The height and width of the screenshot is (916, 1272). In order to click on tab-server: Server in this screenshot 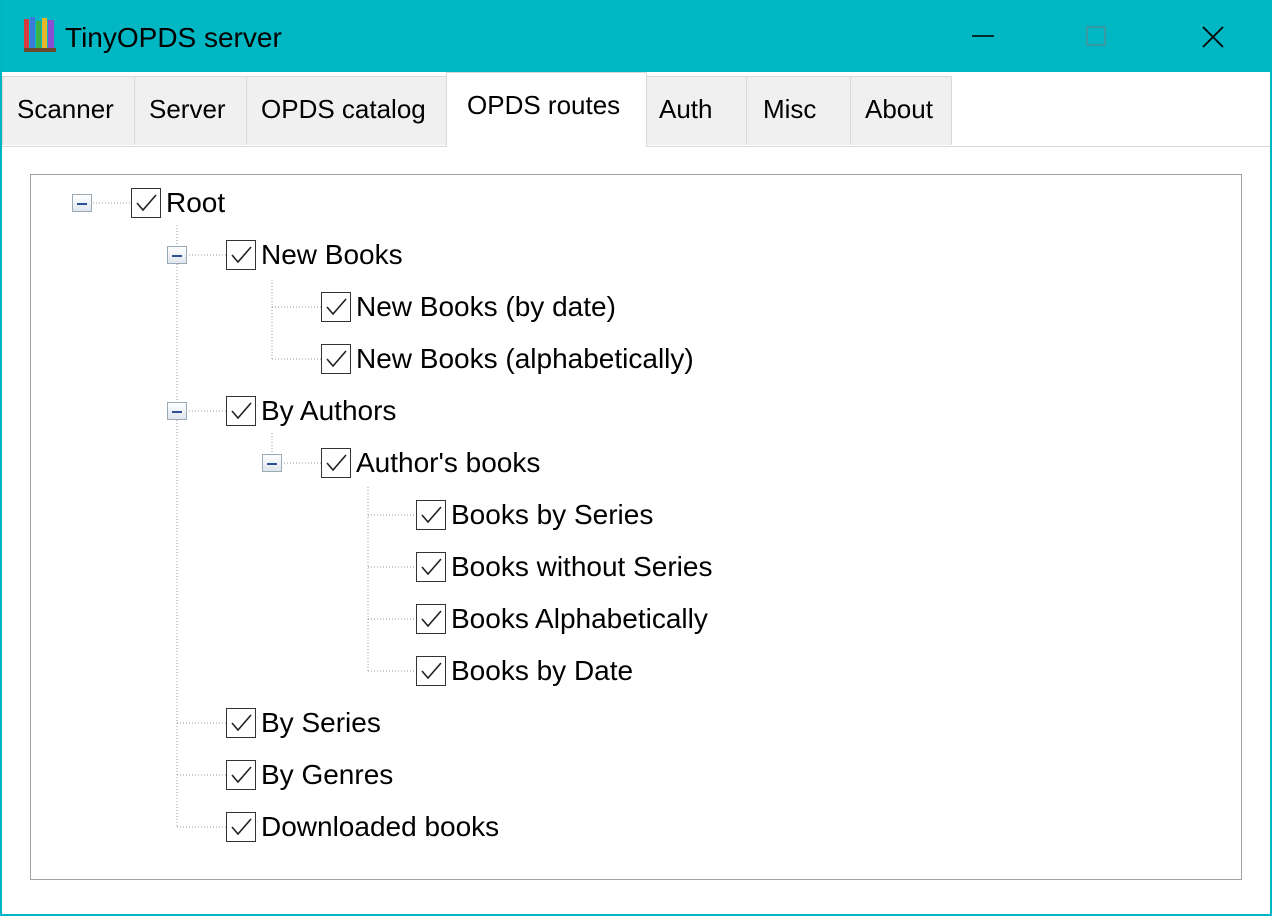, I will do `click(190, 110)`.